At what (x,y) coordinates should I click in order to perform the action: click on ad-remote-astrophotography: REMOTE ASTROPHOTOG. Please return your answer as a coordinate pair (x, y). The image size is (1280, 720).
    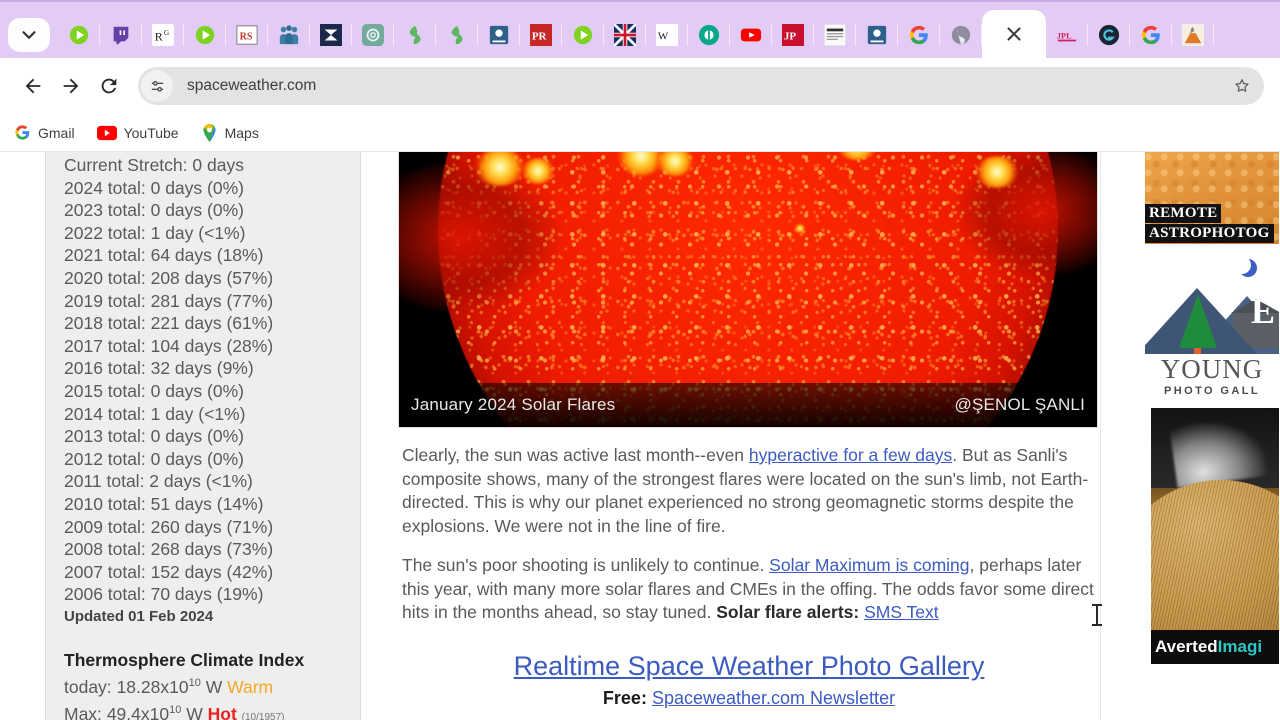
    Looking at the image, I should click on (1212, 198).